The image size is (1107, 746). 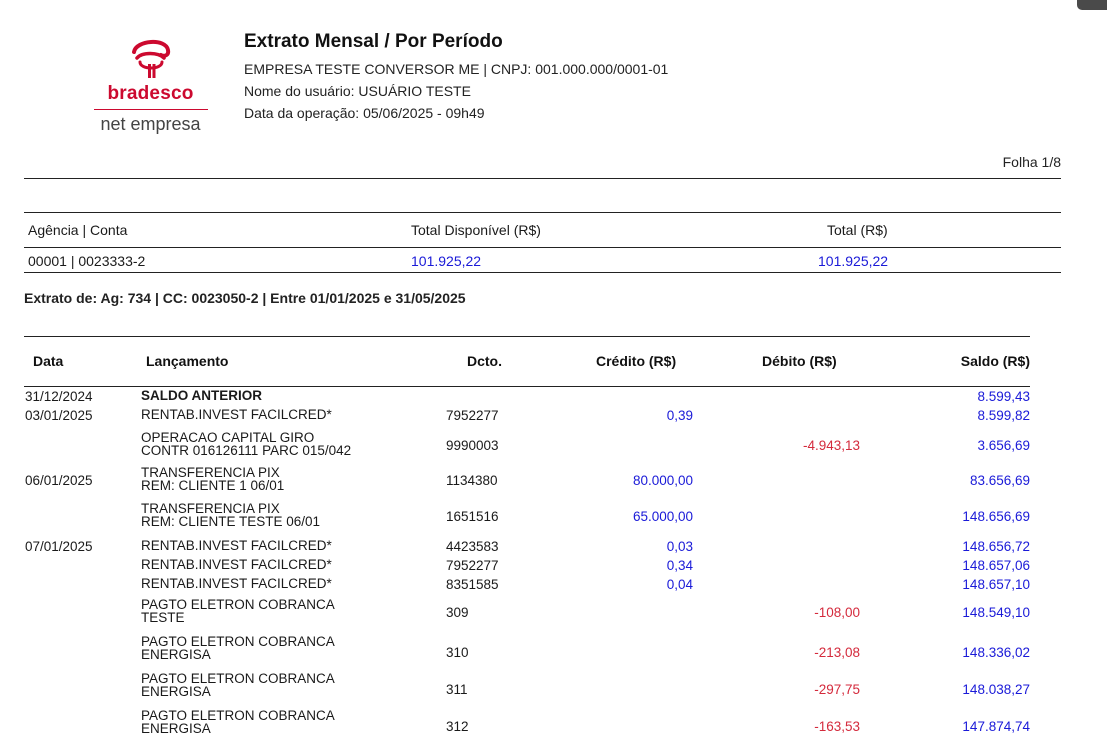 What do you see at coordinates (527, 386) in the screenshot?
I see `transactions-header-rule` at bounding box center [527, 386].